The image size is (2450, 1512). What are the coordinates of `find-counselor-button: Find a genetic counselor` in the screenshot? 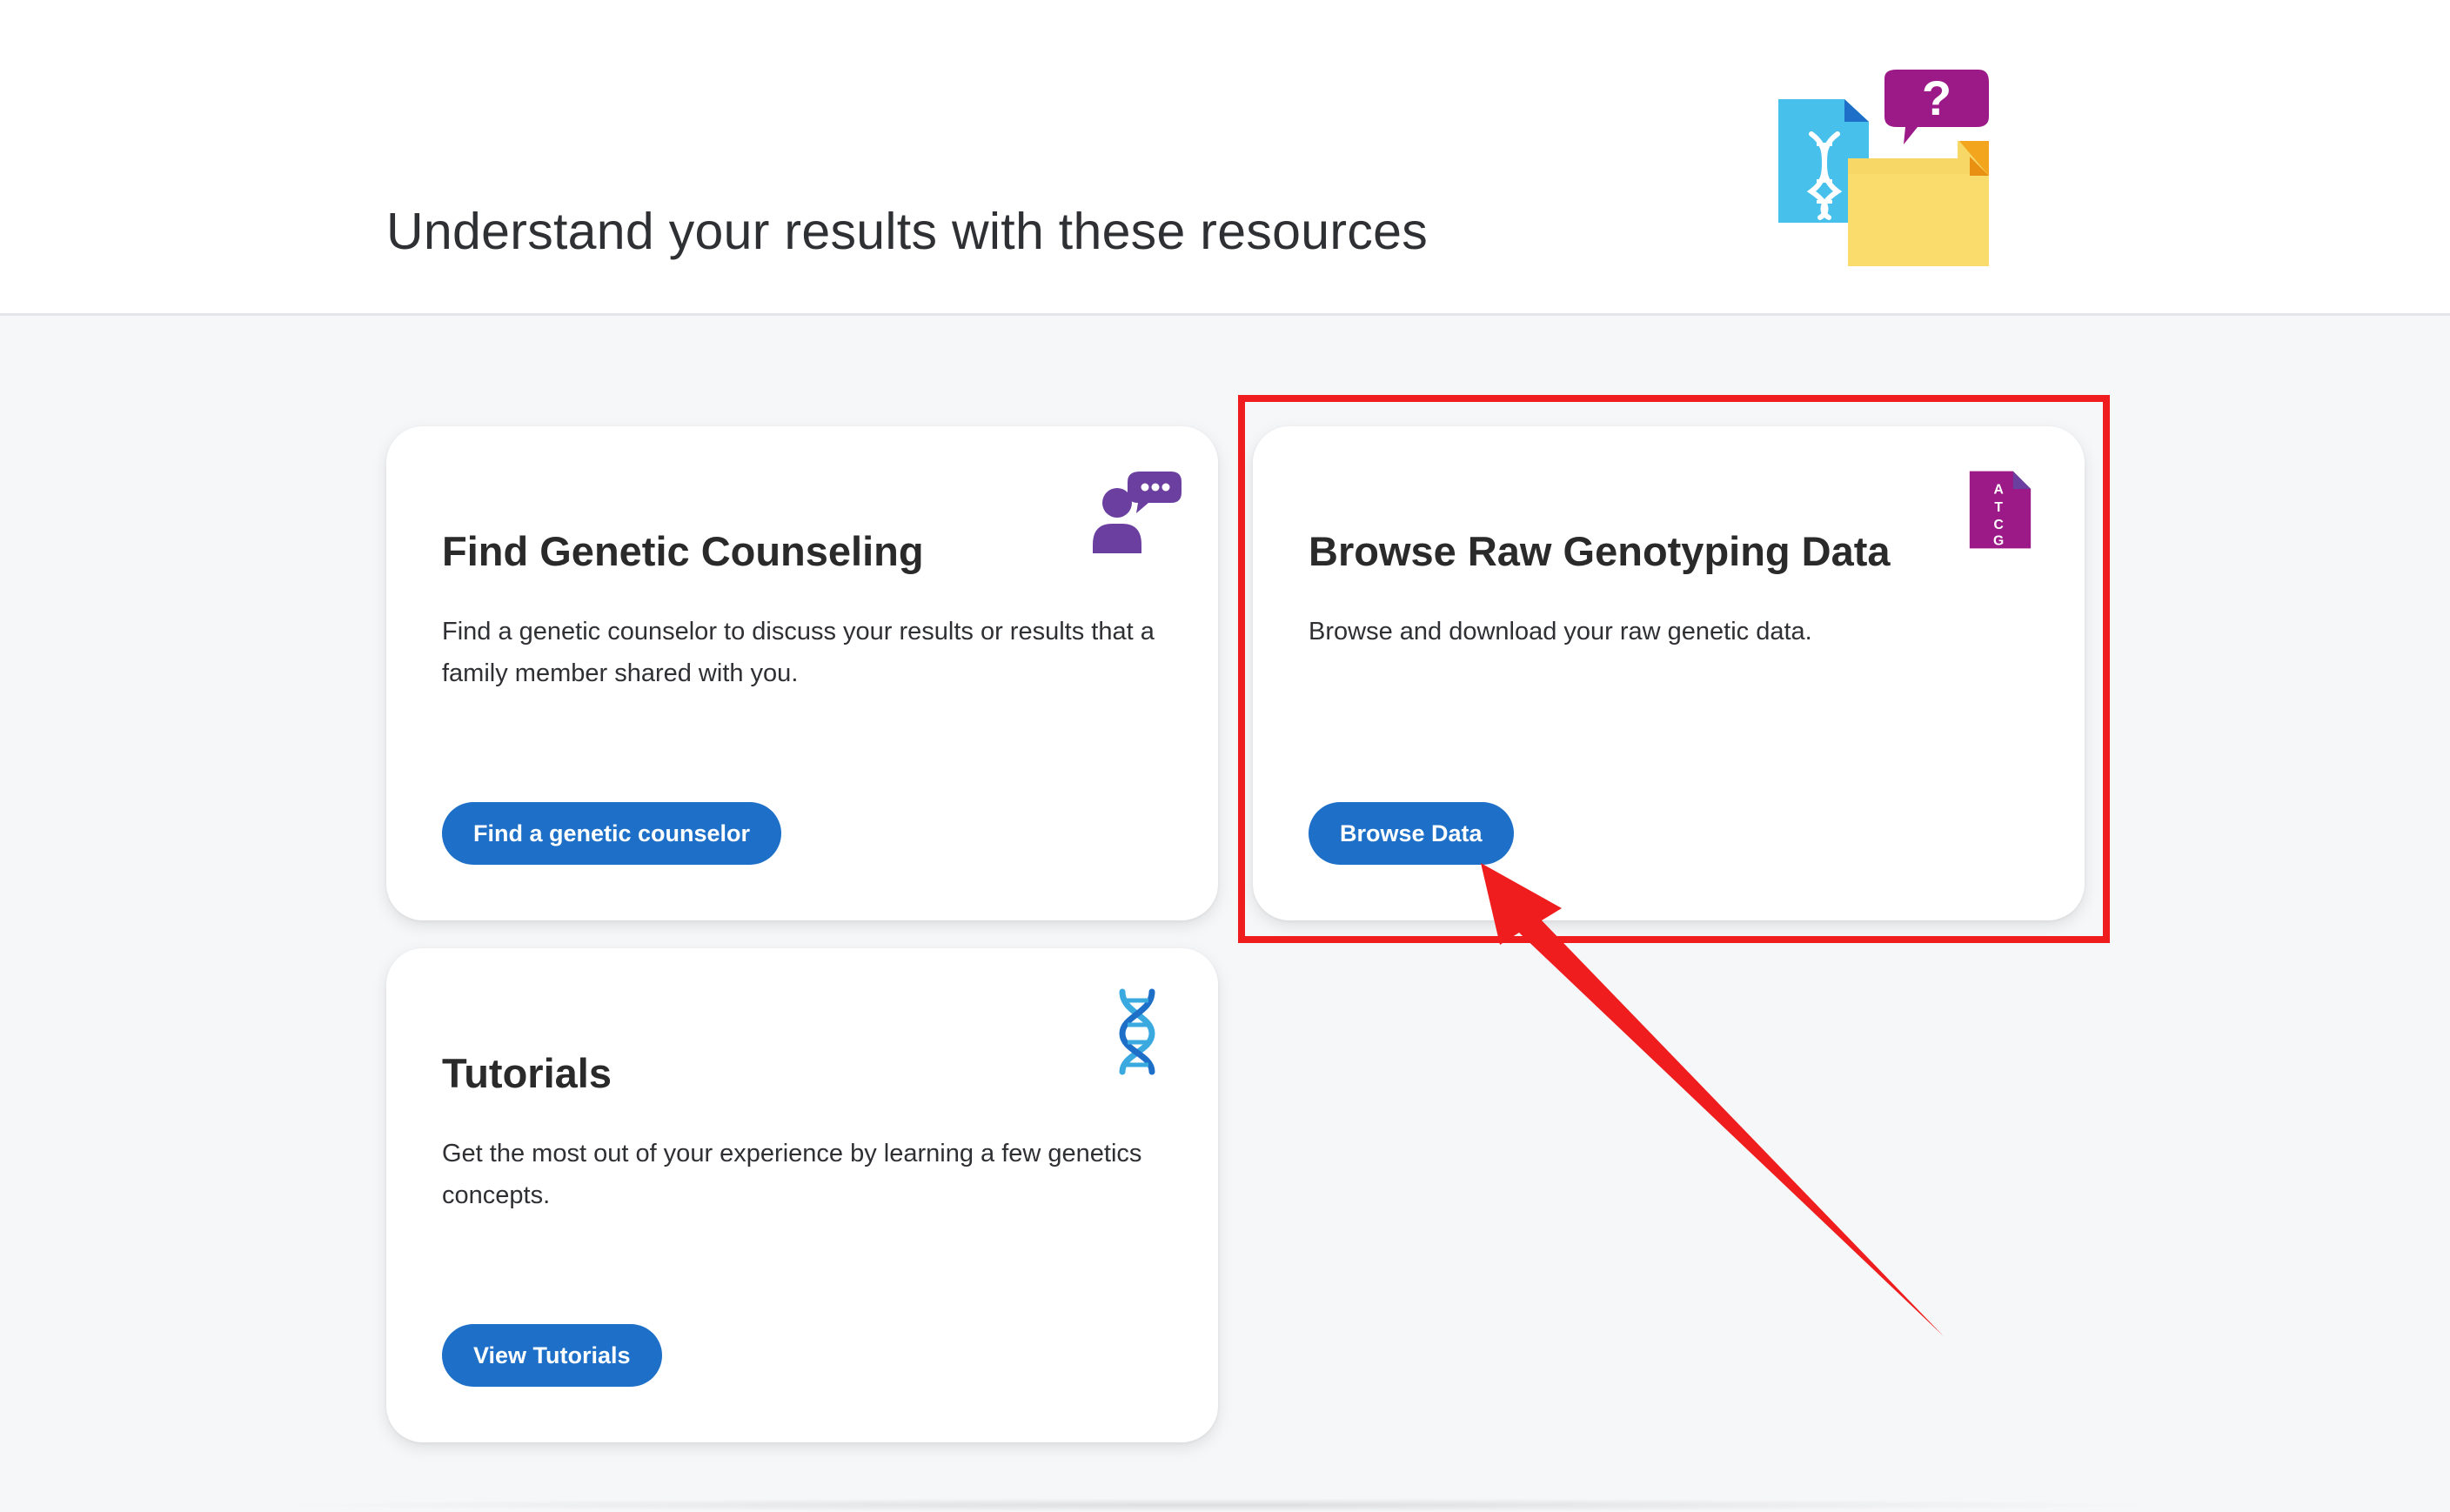 It's located at (612, 834).